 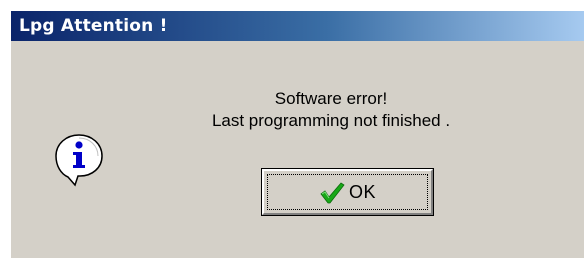 I want to click on ok-button: OK, so click(x=347, y=192).